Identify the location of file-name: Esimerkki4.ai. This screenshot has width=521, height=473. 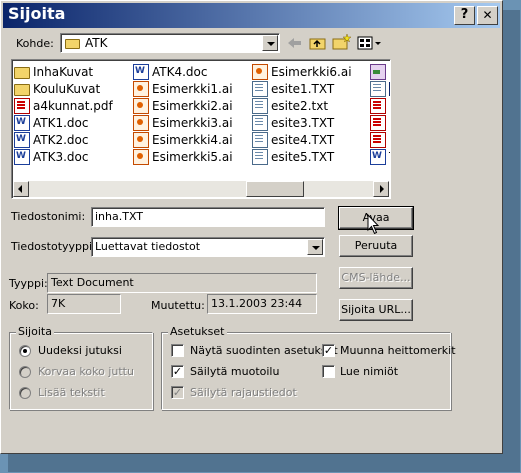
(192, 139).